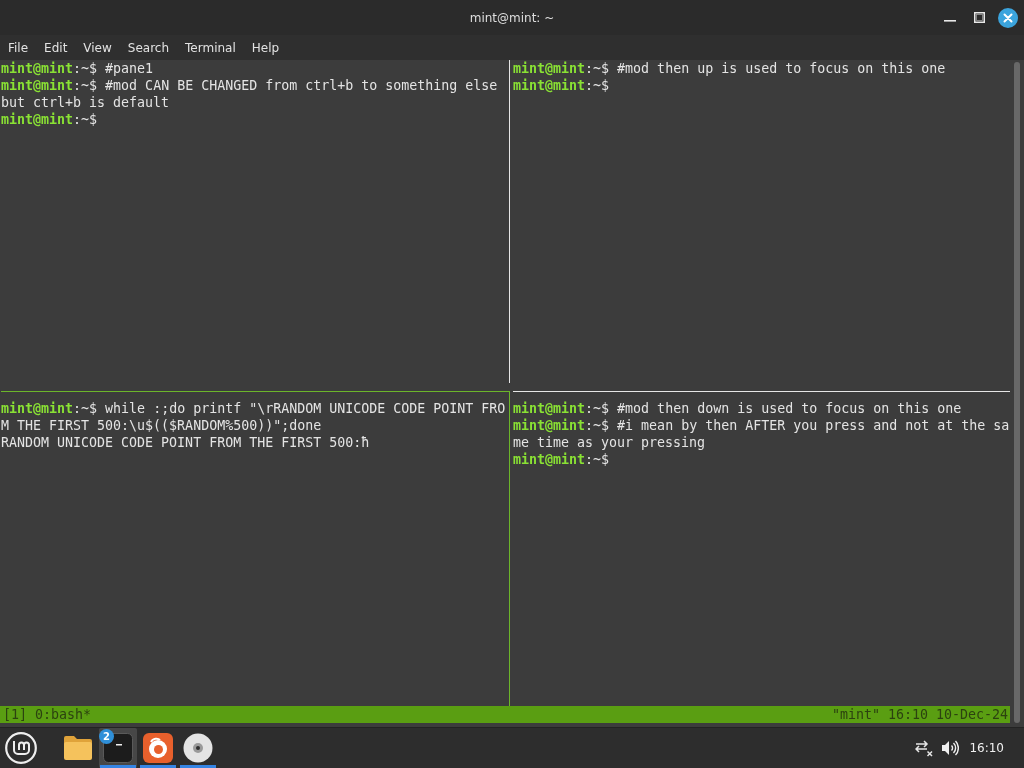 The height and width of the screenshot is (768, 1024). What do you see at coordinates (1017, 392) in the screenshot?
I see `scrollbar-thumb` at bounding box center [1017, 392].